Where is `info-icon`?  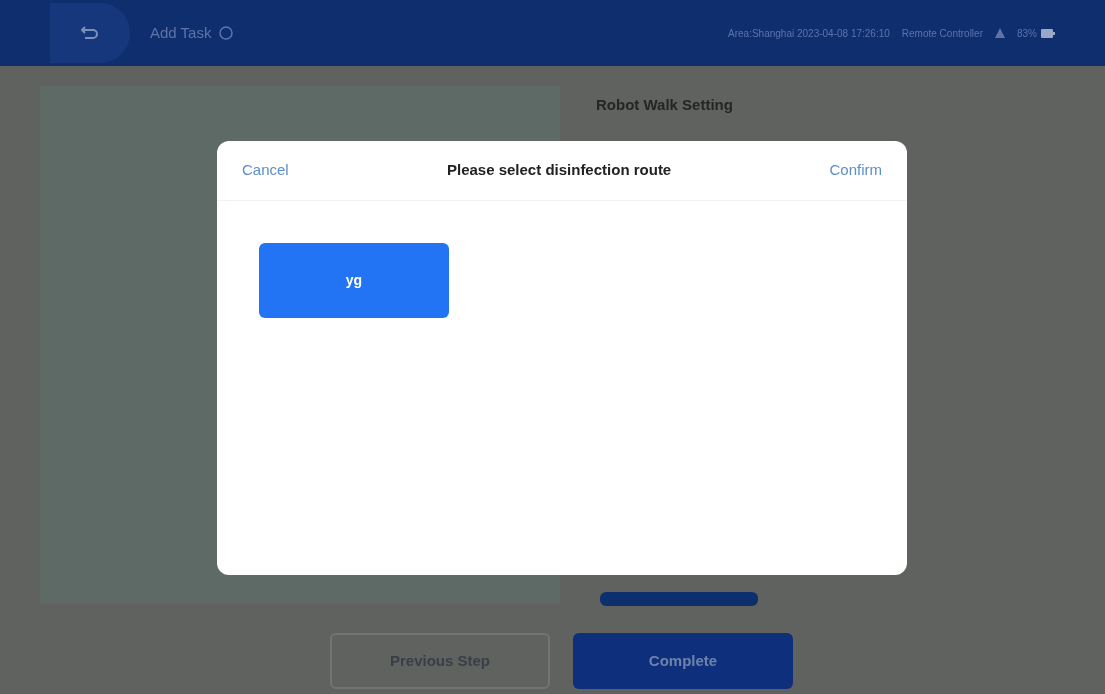
info-icon is located at coordinates (226, 33).